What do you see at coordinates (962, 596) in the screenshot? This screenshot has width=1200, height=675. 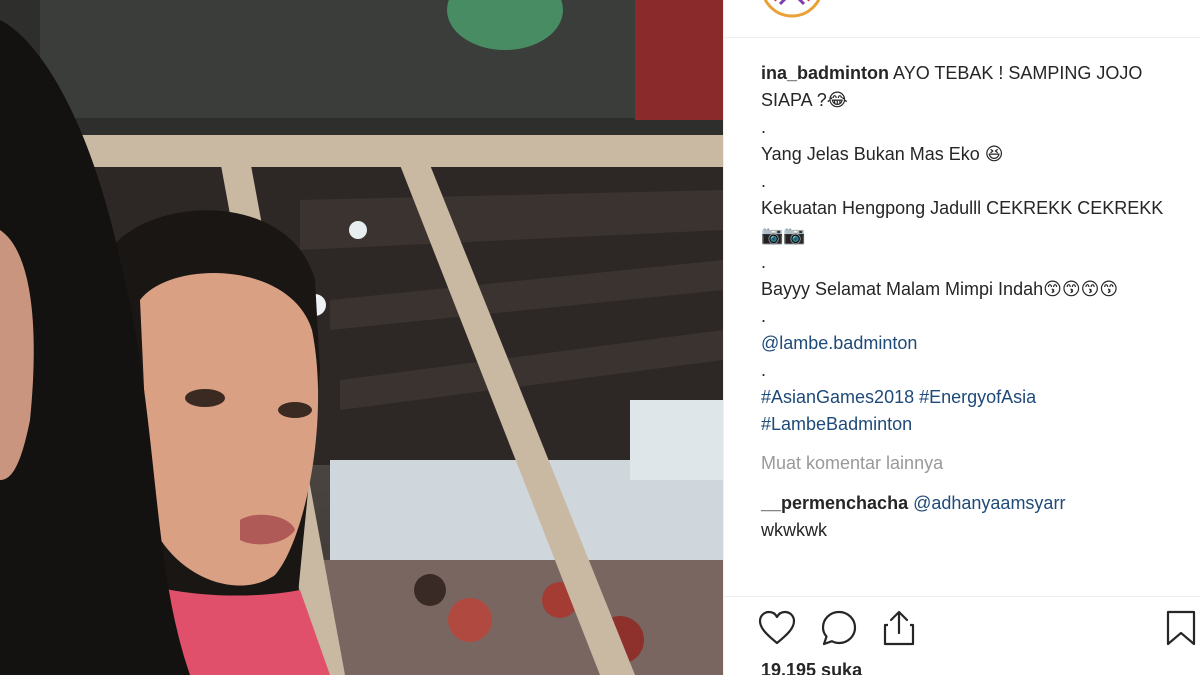 I see `actions-divider` at bounding box center [962, 596].